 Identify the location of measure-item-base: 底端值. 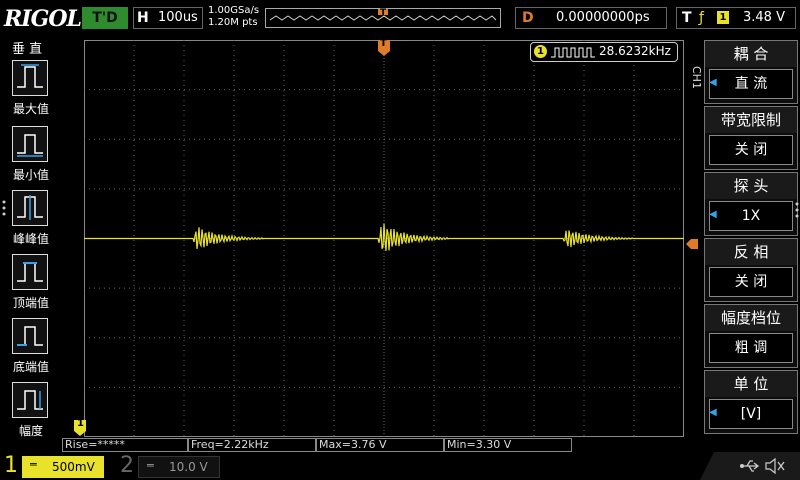
(31, 348).